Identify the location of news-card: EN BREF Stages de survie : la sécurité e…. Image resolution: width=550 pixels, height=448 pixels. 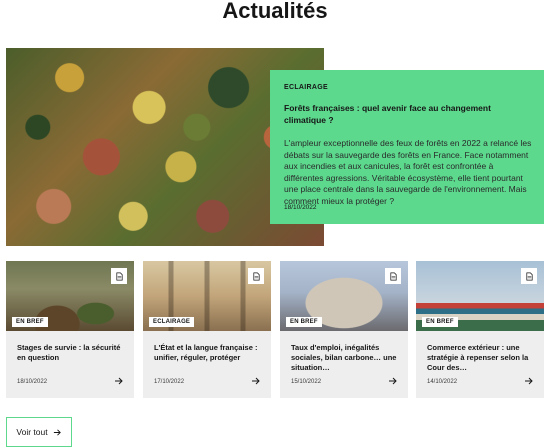
(70, 329).